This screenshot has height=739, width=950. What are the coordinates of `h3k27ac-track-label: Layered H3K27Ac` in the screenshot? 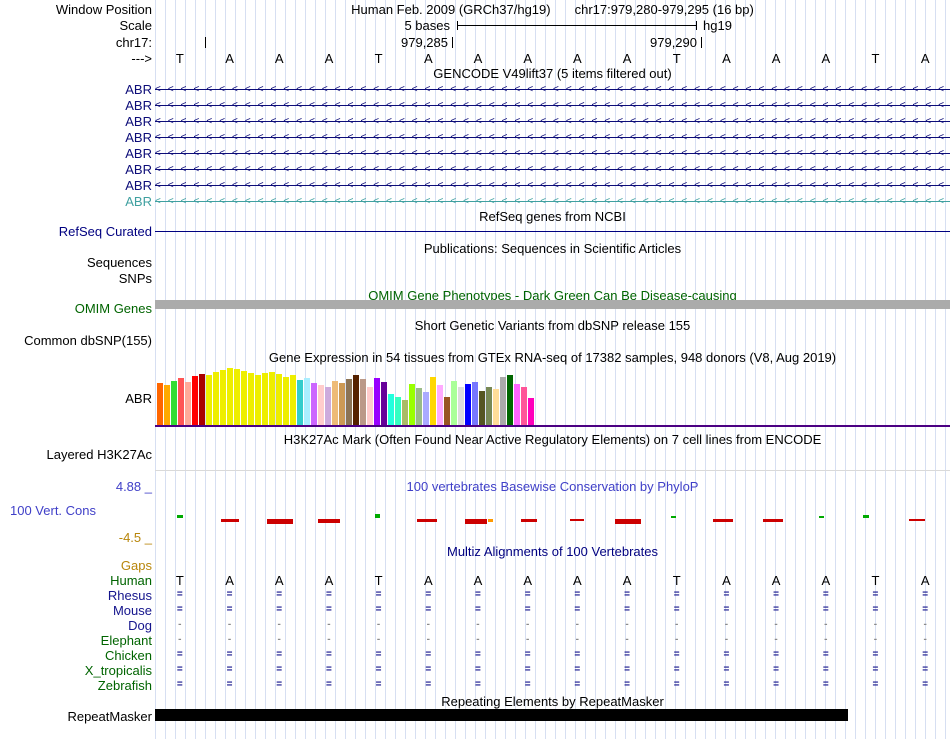 It's located at (76, 454).